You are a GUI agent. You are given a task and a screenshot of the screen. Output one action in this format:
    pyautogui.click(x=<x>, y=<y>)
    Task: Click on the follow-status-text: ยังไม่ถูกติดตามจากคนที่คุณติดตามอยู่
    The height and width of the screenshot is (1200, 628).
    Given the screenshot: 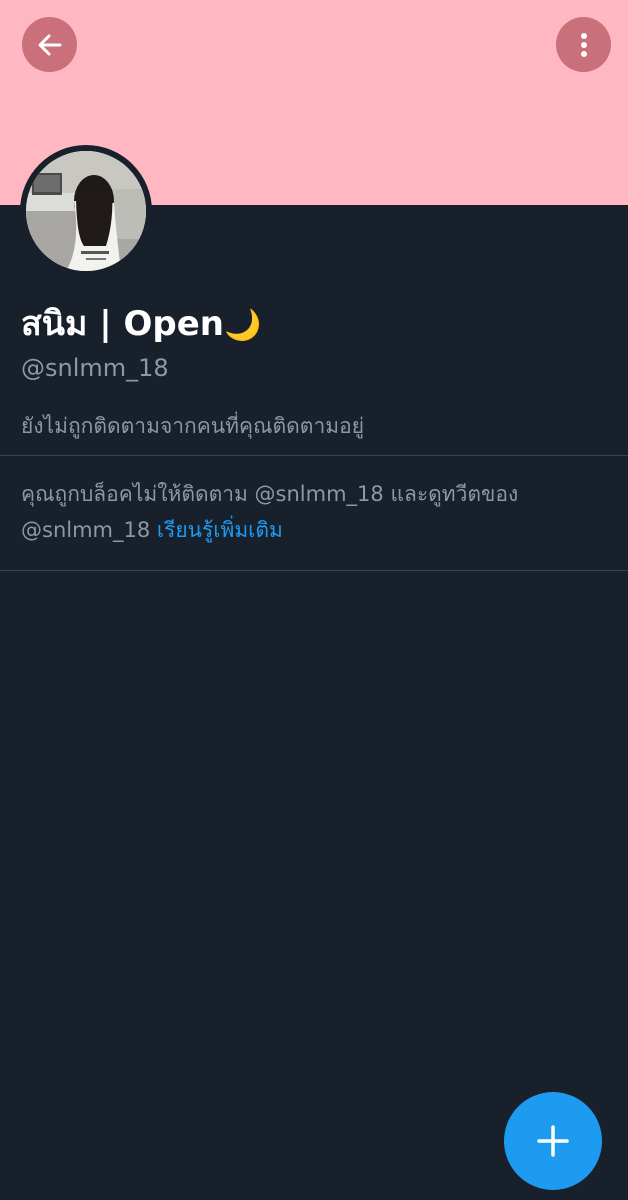 What is the action you would take?
    pyautogui.click(x=192, y=426)
    